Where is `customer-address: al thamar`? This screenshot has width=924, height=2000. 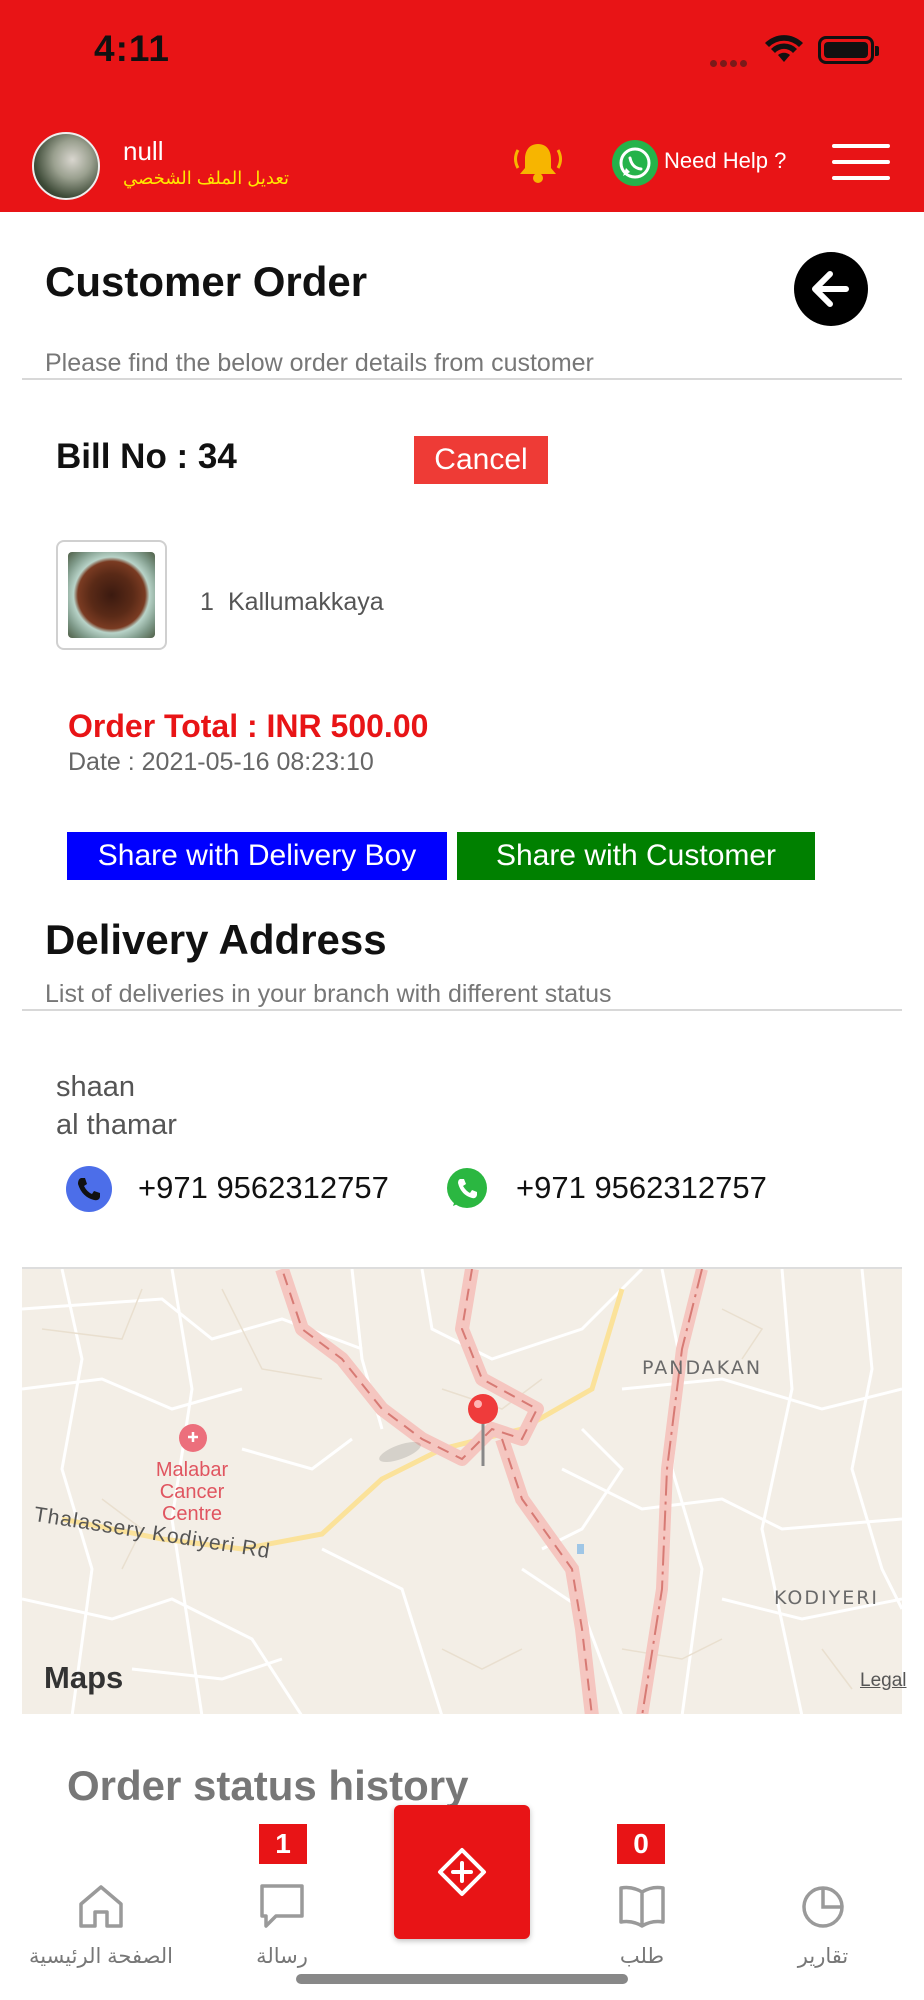 customer-address: al thamar is located at coordinates (116, 1125).